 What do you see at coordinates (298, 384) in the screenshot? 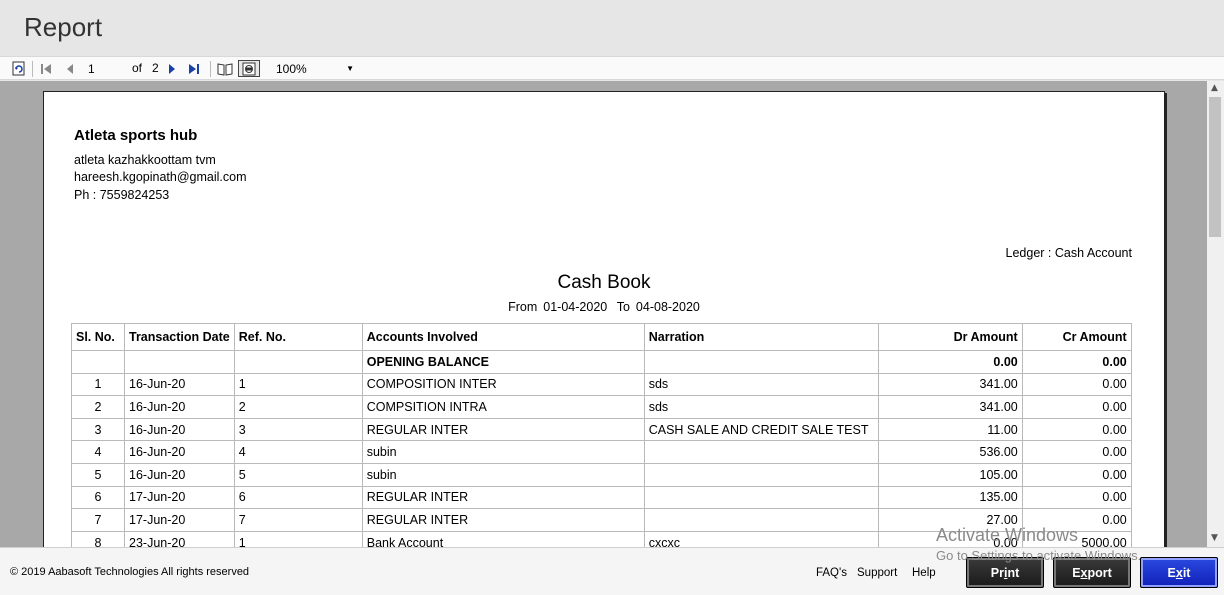
I see `cell-ref: 1` at bounding box center [298, 384].